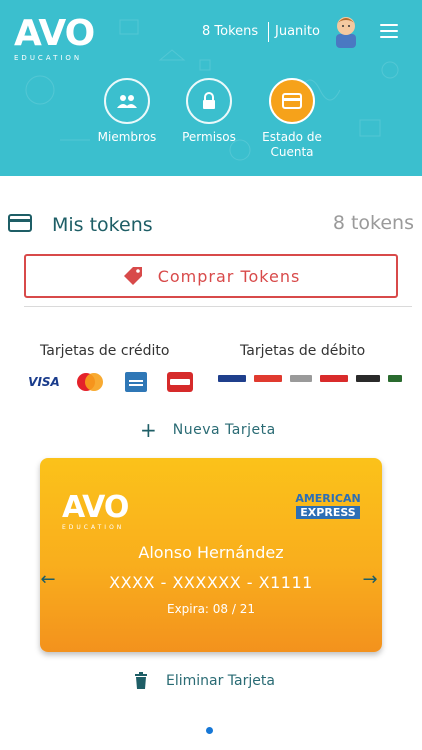 This screenshot has height=750, width=422. I want to click on credit-cards-header: Tarjetas de crédito, so click(105, 351).